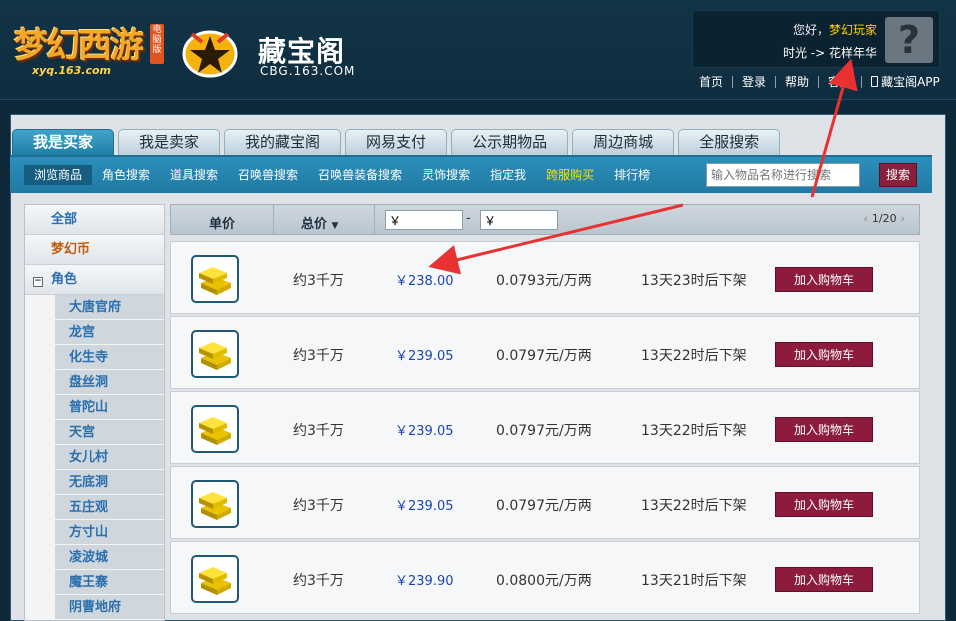  What do you see at coordinates (798, 82) in the screenshot?
I see `topnav-help: 帮助` at bounding box center [798, 82].